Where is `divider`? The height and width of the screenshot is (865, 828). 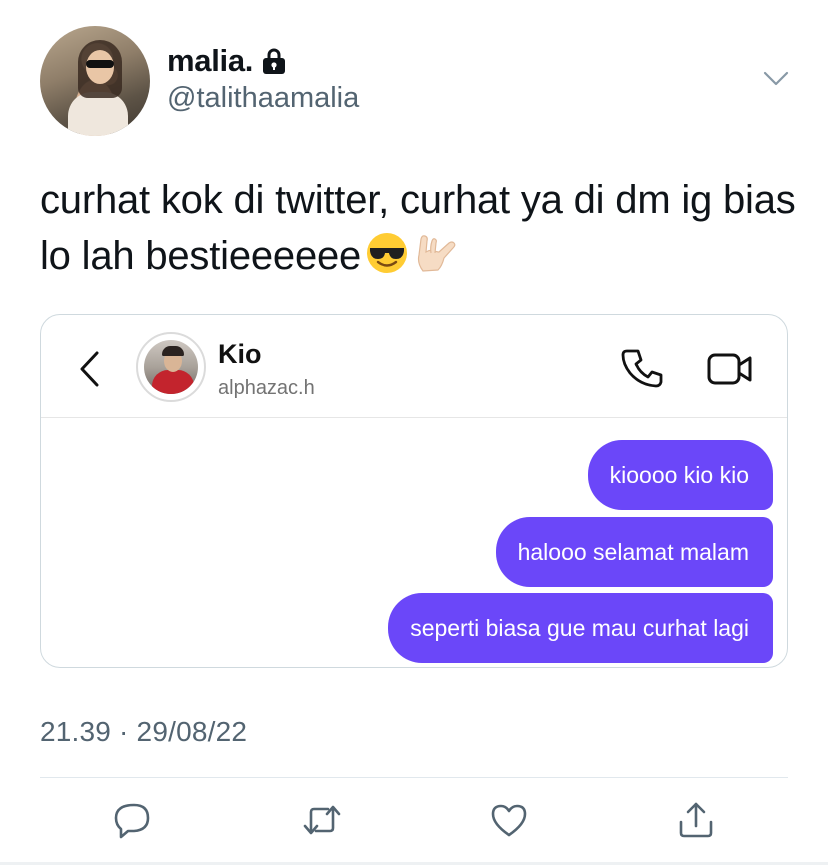 divider is located at coordinates (414, 777).